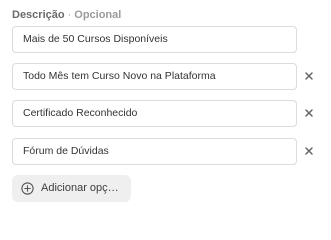 The width and height of the screenshot is (331, 240). I want to click on remove-option-3-button, so click(309, 113).